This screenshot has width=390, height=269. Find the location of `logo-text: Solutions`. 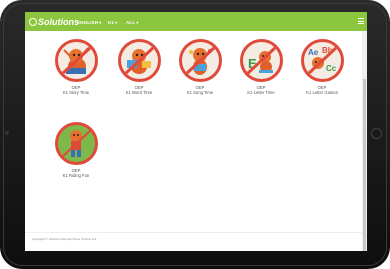

logo-text: Solutions is located at coordinates (58, 21).